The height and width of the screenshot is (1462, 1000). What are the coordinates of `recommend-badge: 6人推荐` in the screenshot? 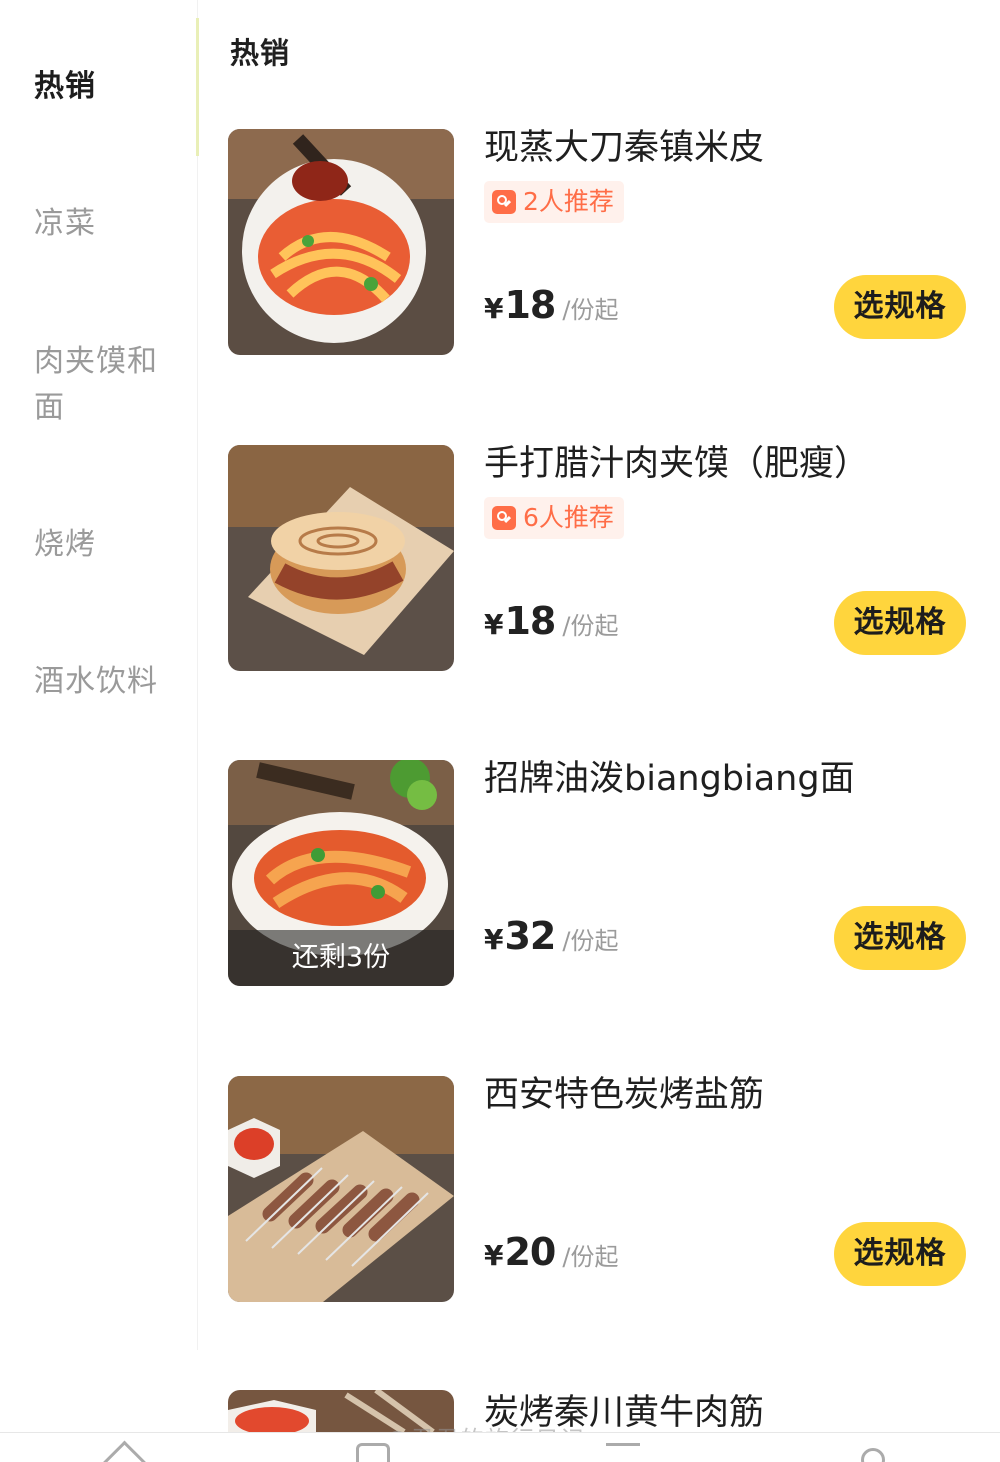 It's located at (554, 518).